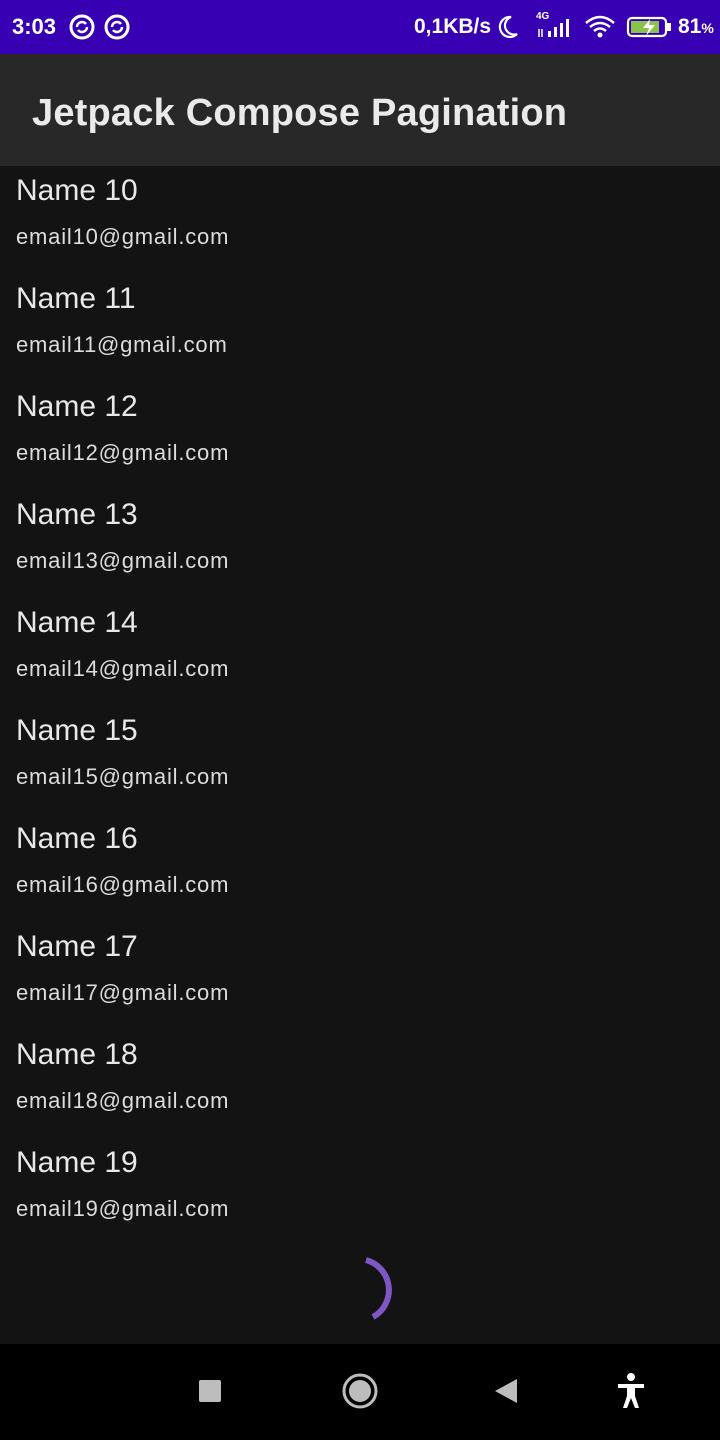 This screenshot has width=720, height=1440. I want to click on item-name: Name 11, so click(76, 298).